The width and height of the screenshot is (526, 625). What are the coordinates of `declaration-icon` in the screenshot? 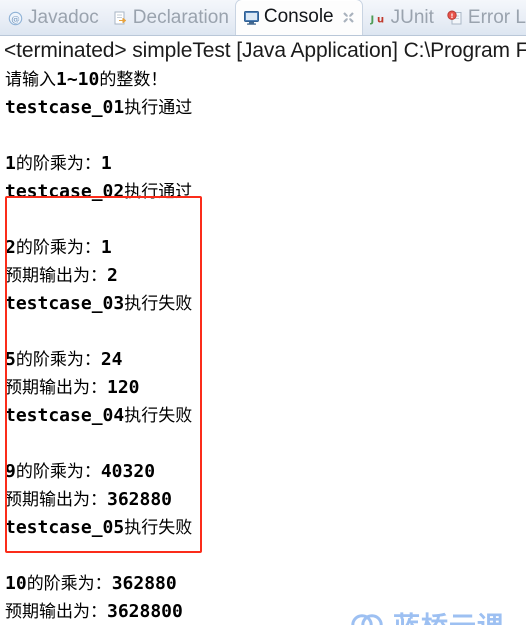 It's located at (120, 18).